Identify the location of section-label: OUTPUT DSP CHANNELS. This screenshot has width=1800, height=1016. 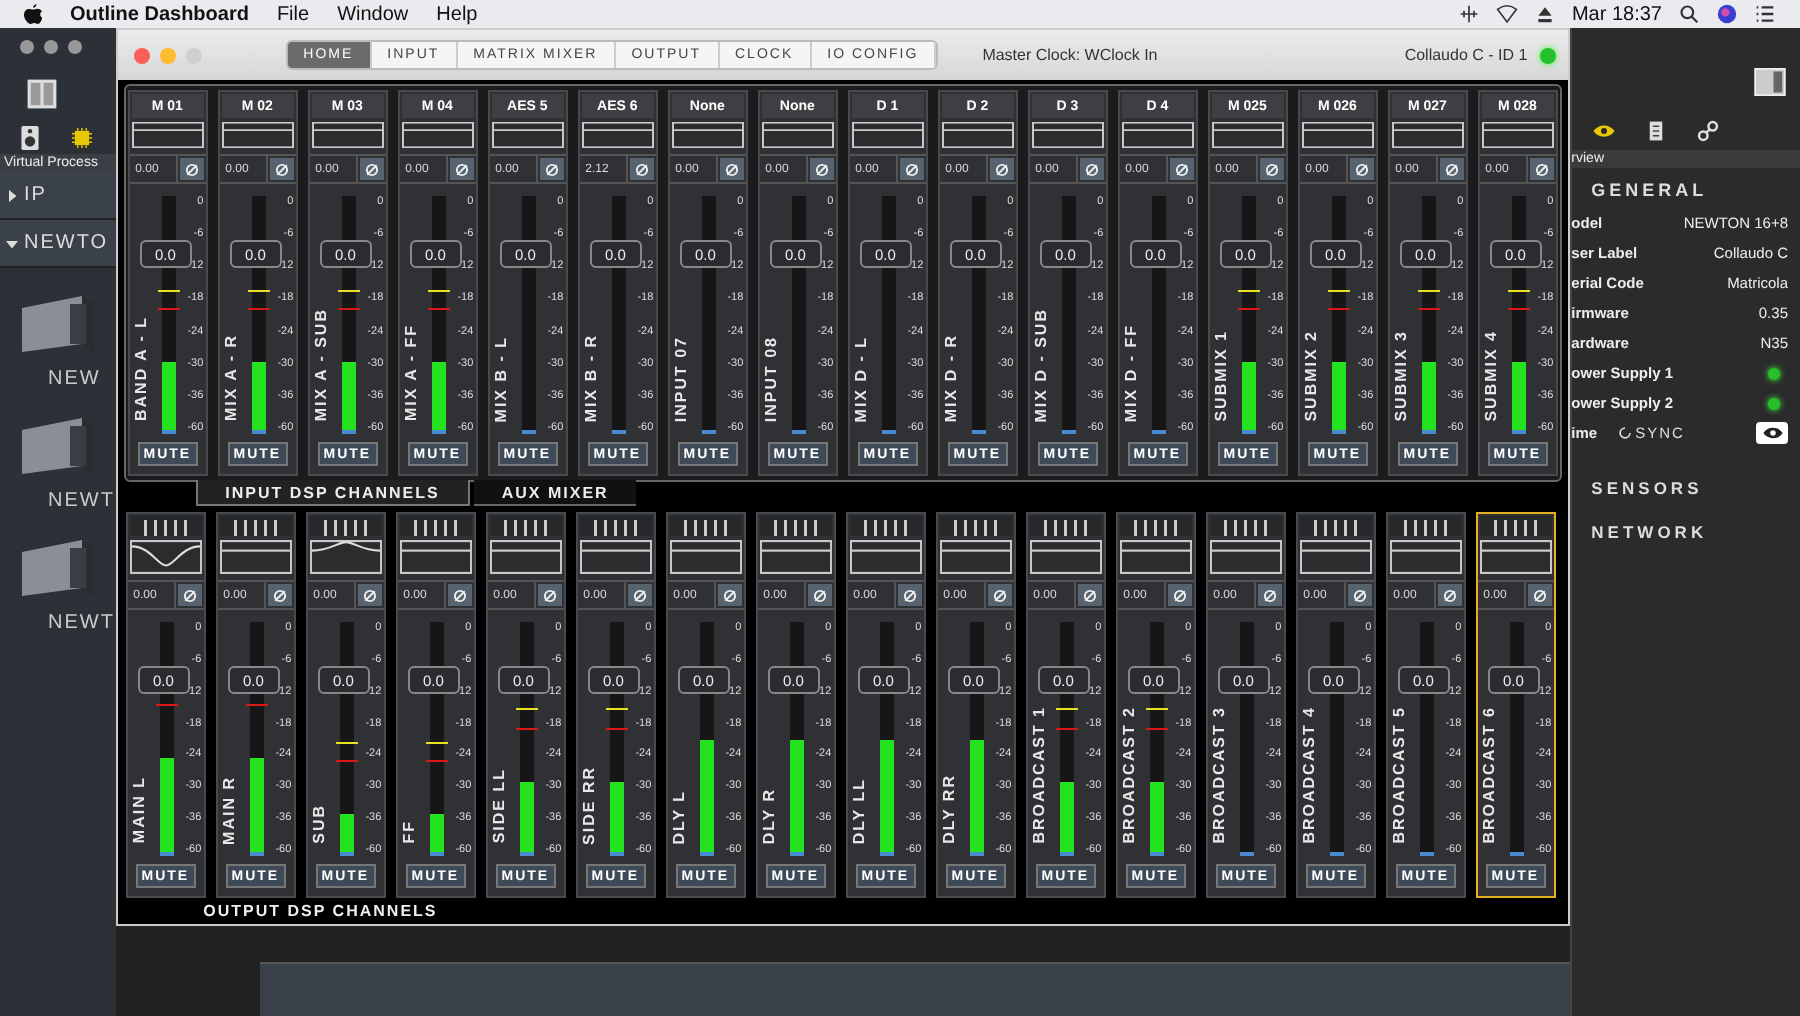
(320, 910).